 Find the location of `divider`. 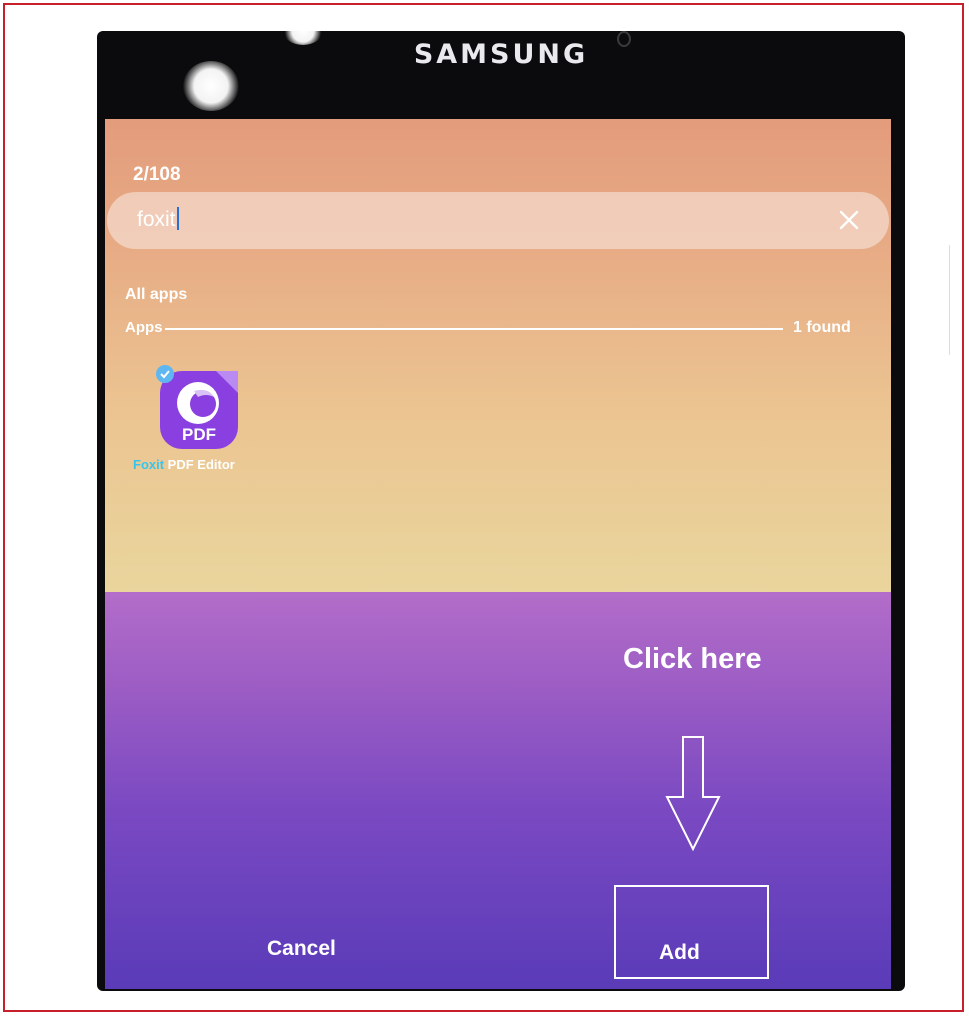

divider is located at coordinates (474, 329).